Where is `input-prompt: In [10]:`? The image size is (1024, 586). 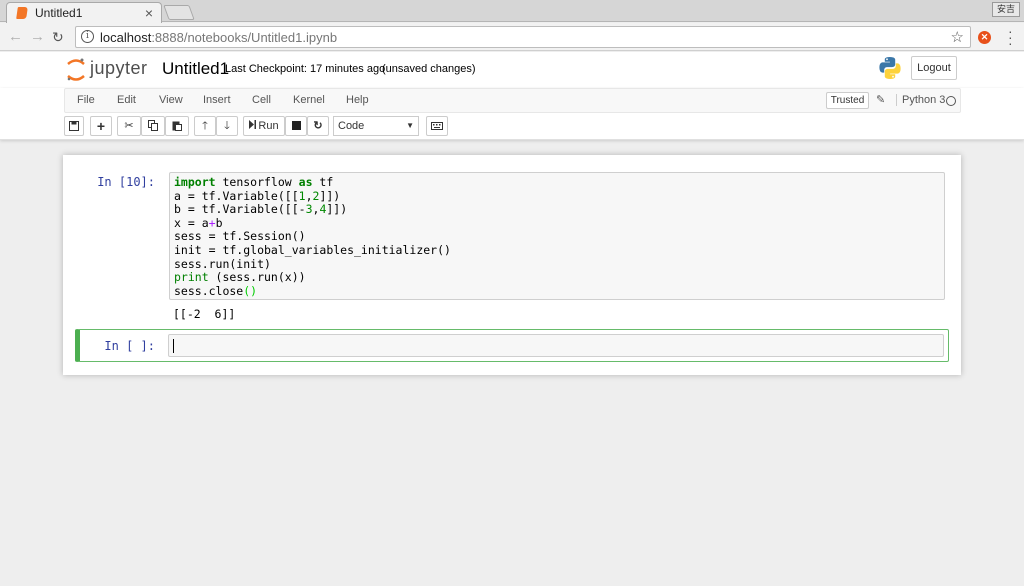
input-prompt: In [10]: is located at coordinates (126, 182).